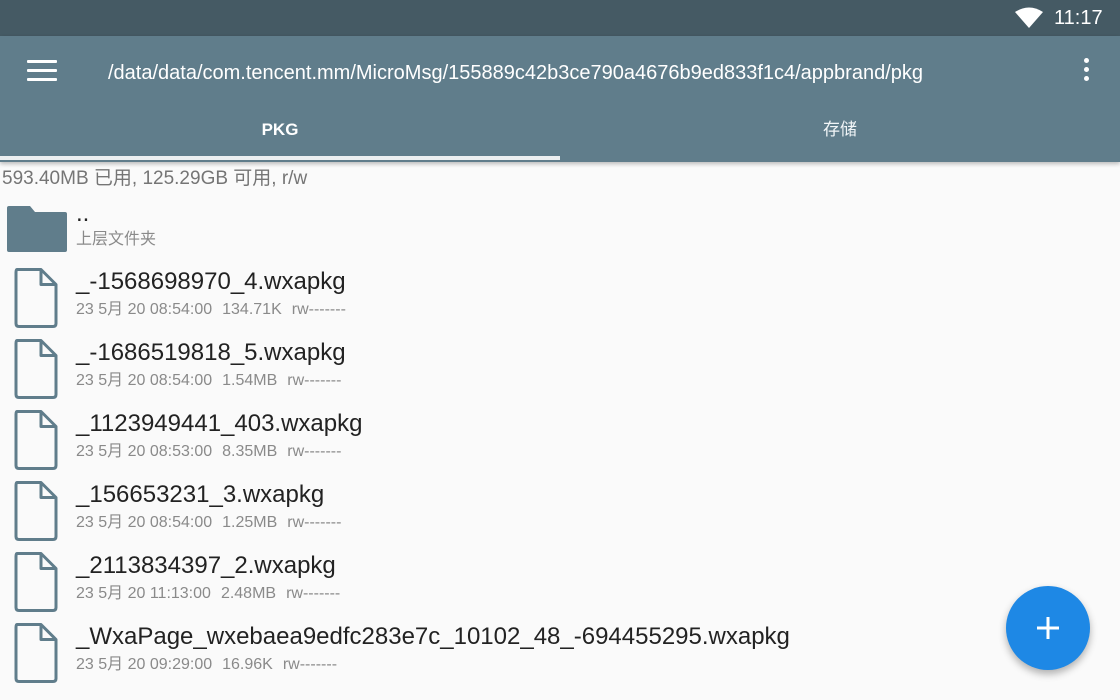  What do you see at coordinates (213, 452) in the screenshot?
I see `file-meta: 23 5月 20 08:53:00 8.35MB rw-------` at bounding box center [213, 452].